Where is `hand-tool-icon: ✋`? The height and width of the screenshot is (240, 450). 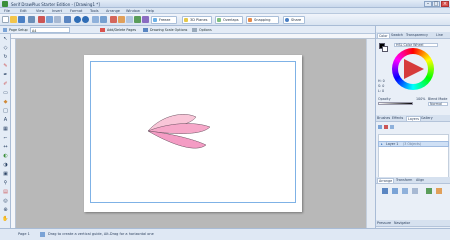
hand-tool-icon: ✋ is located at coordinates (5, 219).